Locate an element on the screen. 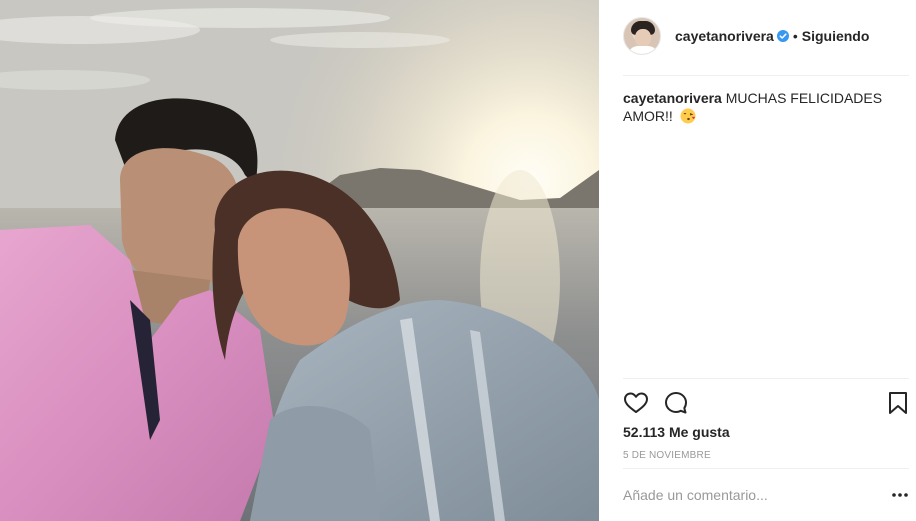 The image size is (916, 521). action-bar is located at coordinates (768, 403).